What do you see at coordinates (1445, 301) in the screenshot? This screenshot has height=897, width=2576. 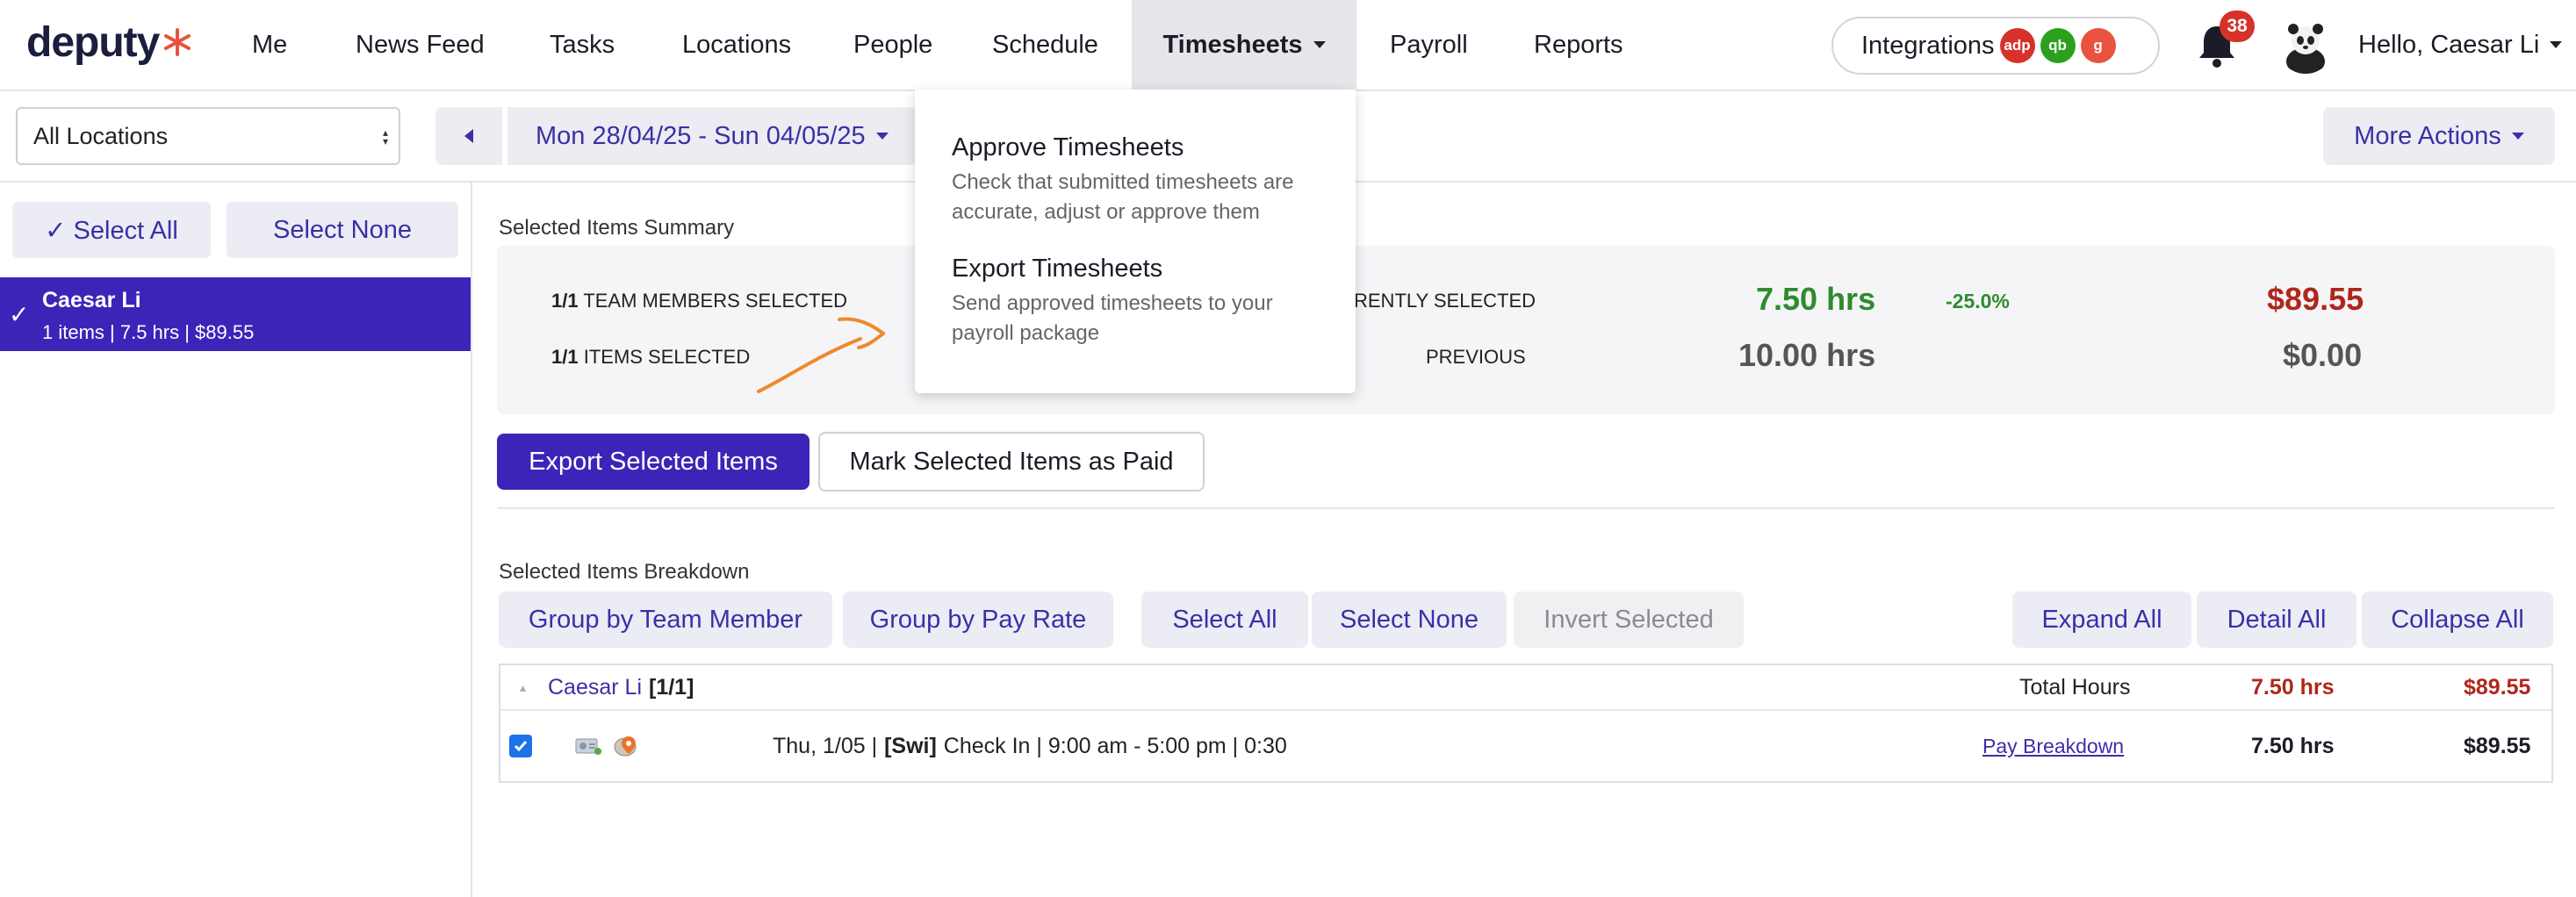 I see `currently-selected-label: RENTLY SELECTED` at bounding box center [1445, 301].